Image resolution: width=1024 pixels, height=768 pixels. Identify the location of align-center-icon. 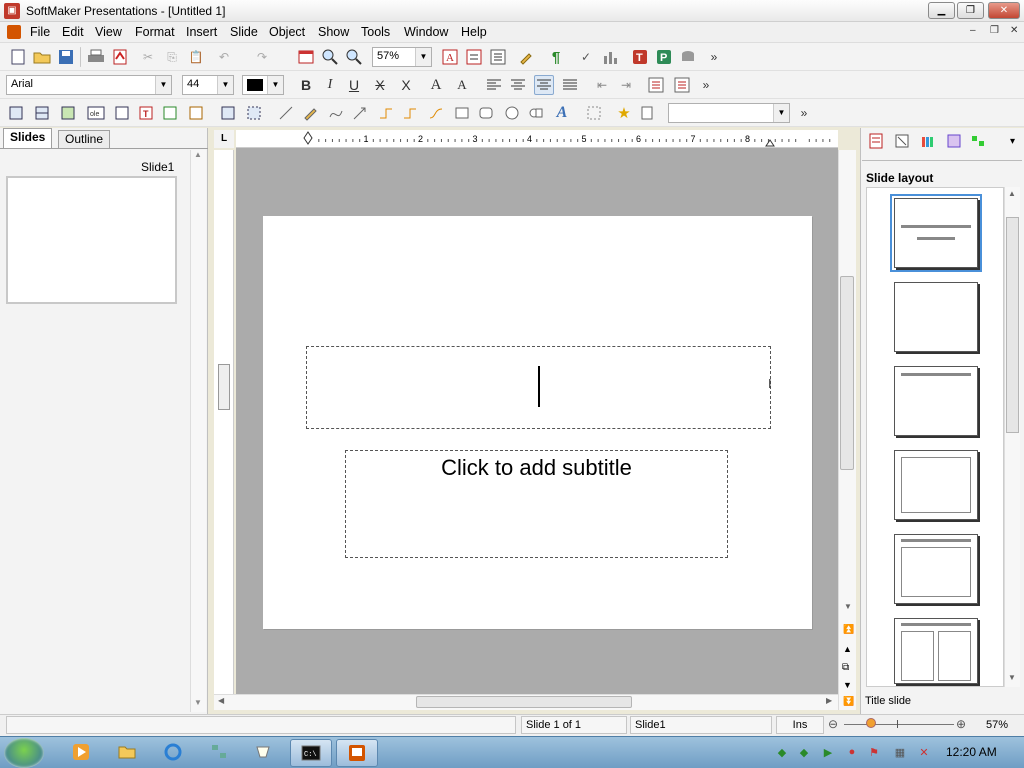
(518, 85).